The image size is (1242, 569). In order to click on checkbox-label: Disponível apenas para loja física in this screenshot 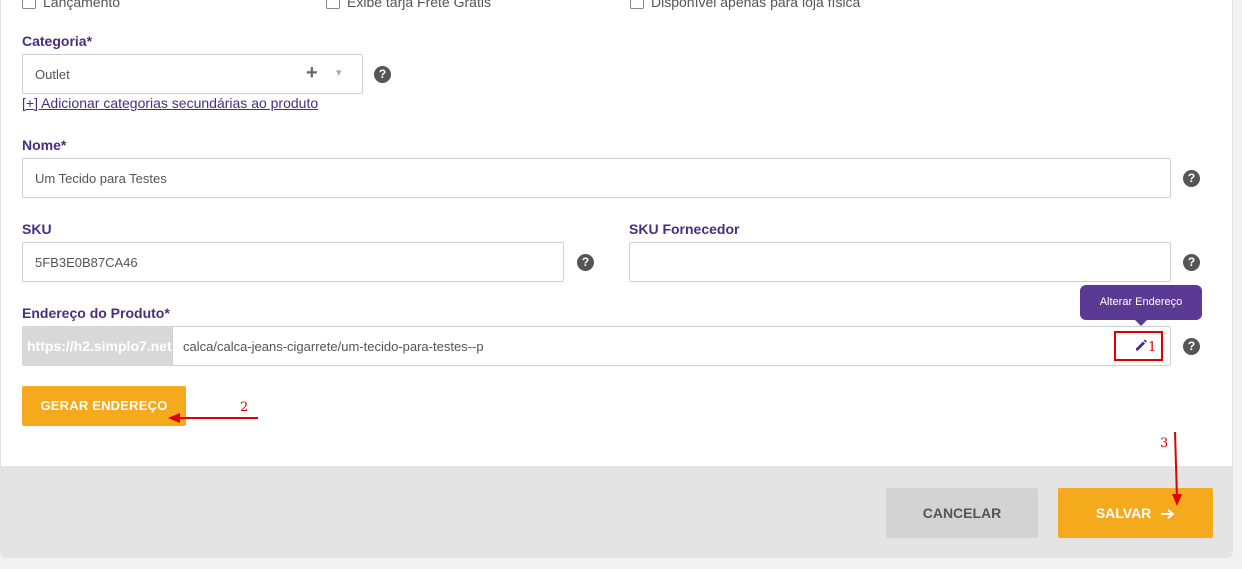, I will do `click(756, 5)`.